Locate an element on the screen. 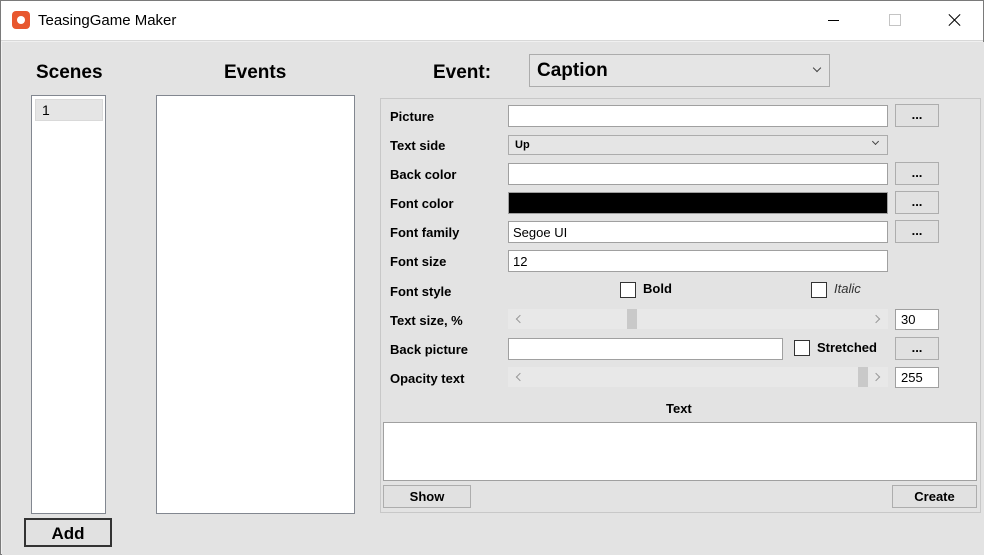 Image resolution: width=984 pixels, height=555 pixels. scenes-heading: Scenes is located at coordinates (69, 72).